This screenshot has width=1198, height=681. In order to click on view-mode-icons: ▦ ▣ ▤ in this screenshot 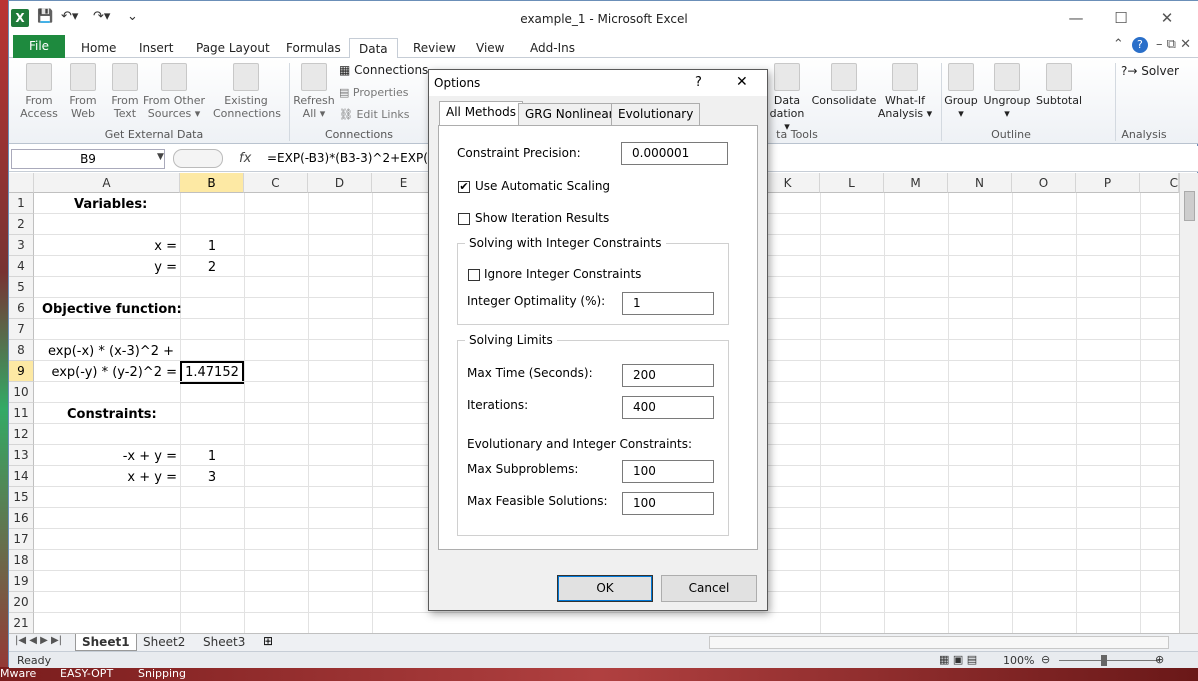, I will do `click(958, 659)`.